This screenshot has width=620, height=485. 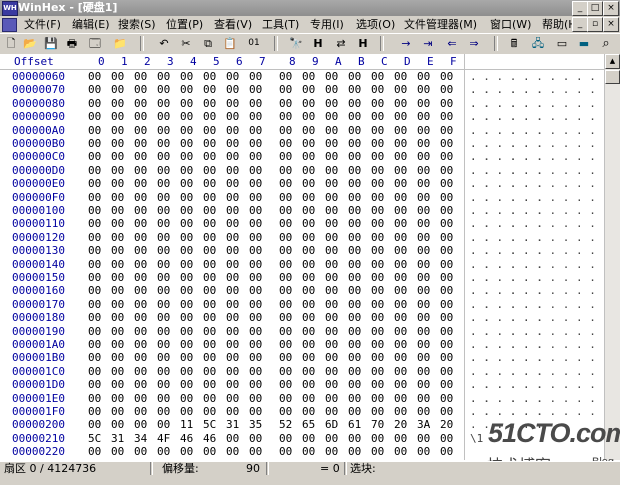 What do you see at coordinates (377, 424) in the screenshot?
I see `hex-byte: 70` at bounding box center [377, 424].